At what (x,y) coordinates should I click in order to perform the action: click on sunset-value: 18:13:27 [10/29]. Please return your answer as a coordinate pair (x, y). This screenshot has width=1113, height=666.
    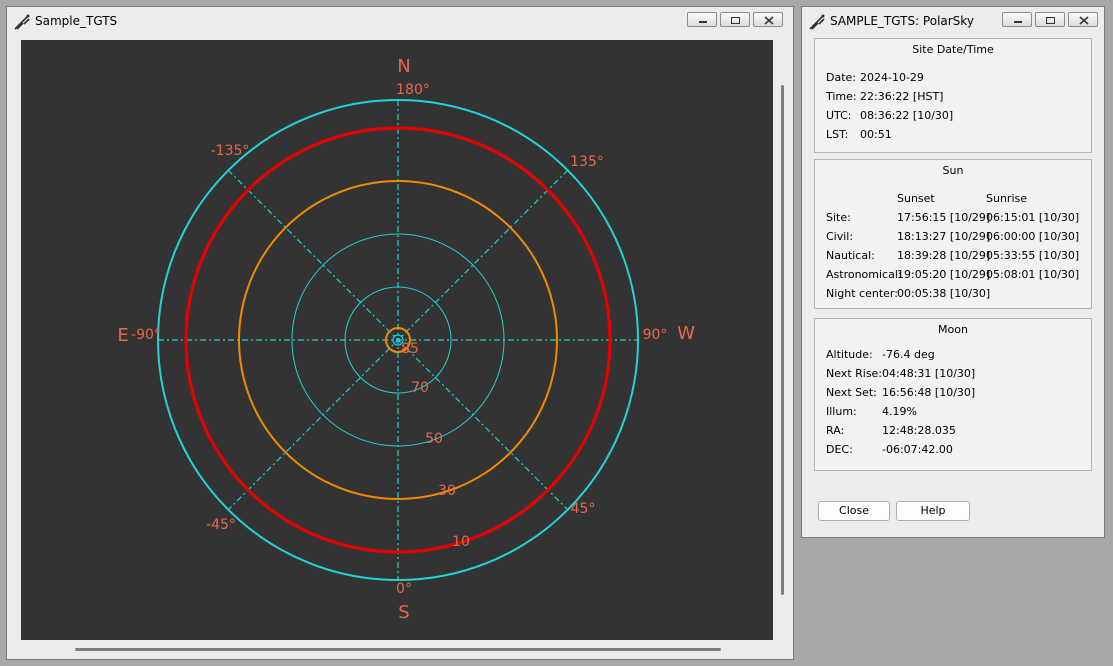
    Looking at the image, I should click on (944, 236).